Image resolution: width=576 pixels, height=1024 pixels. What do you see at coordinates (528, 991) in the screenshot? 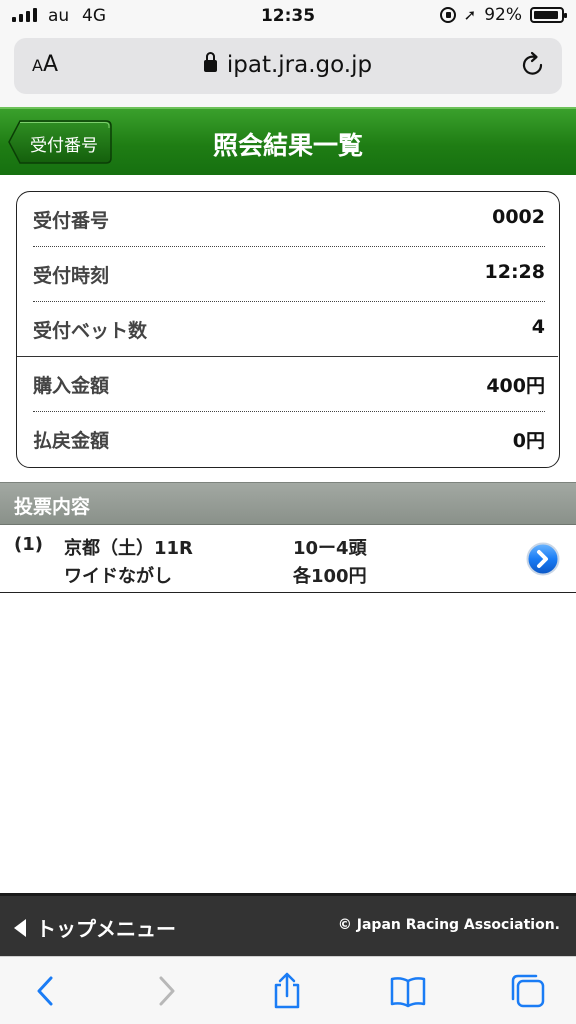
I see `tabs-icon` at bounding box center [528, 991].